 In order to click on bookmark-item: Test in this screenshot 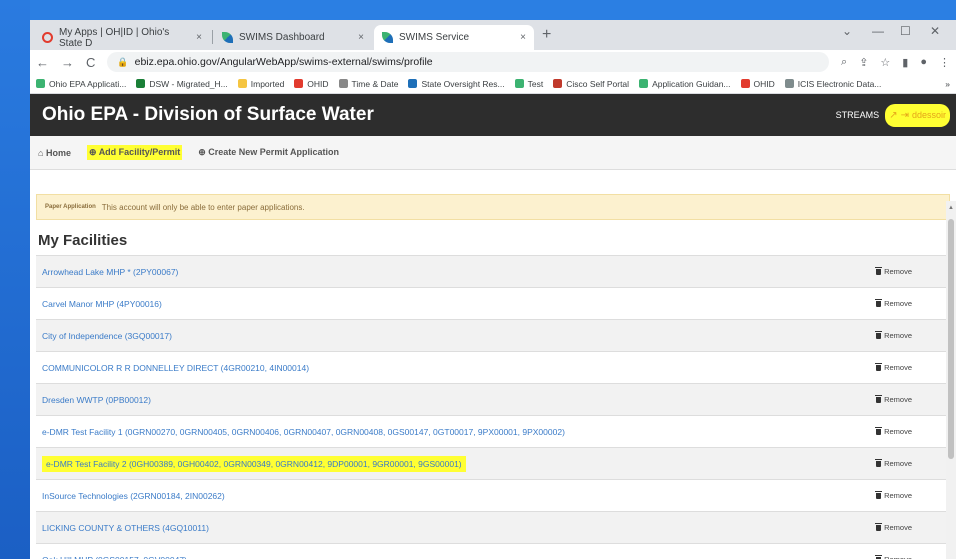, I will do `click(528, 84)`.